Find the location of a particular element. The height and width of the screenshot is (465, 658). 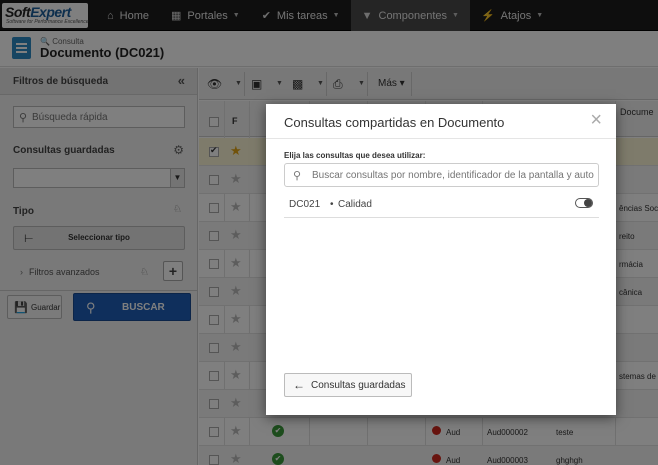

saved-queries-back-label: Consultas guardadas is located at coordinates (358, 385).